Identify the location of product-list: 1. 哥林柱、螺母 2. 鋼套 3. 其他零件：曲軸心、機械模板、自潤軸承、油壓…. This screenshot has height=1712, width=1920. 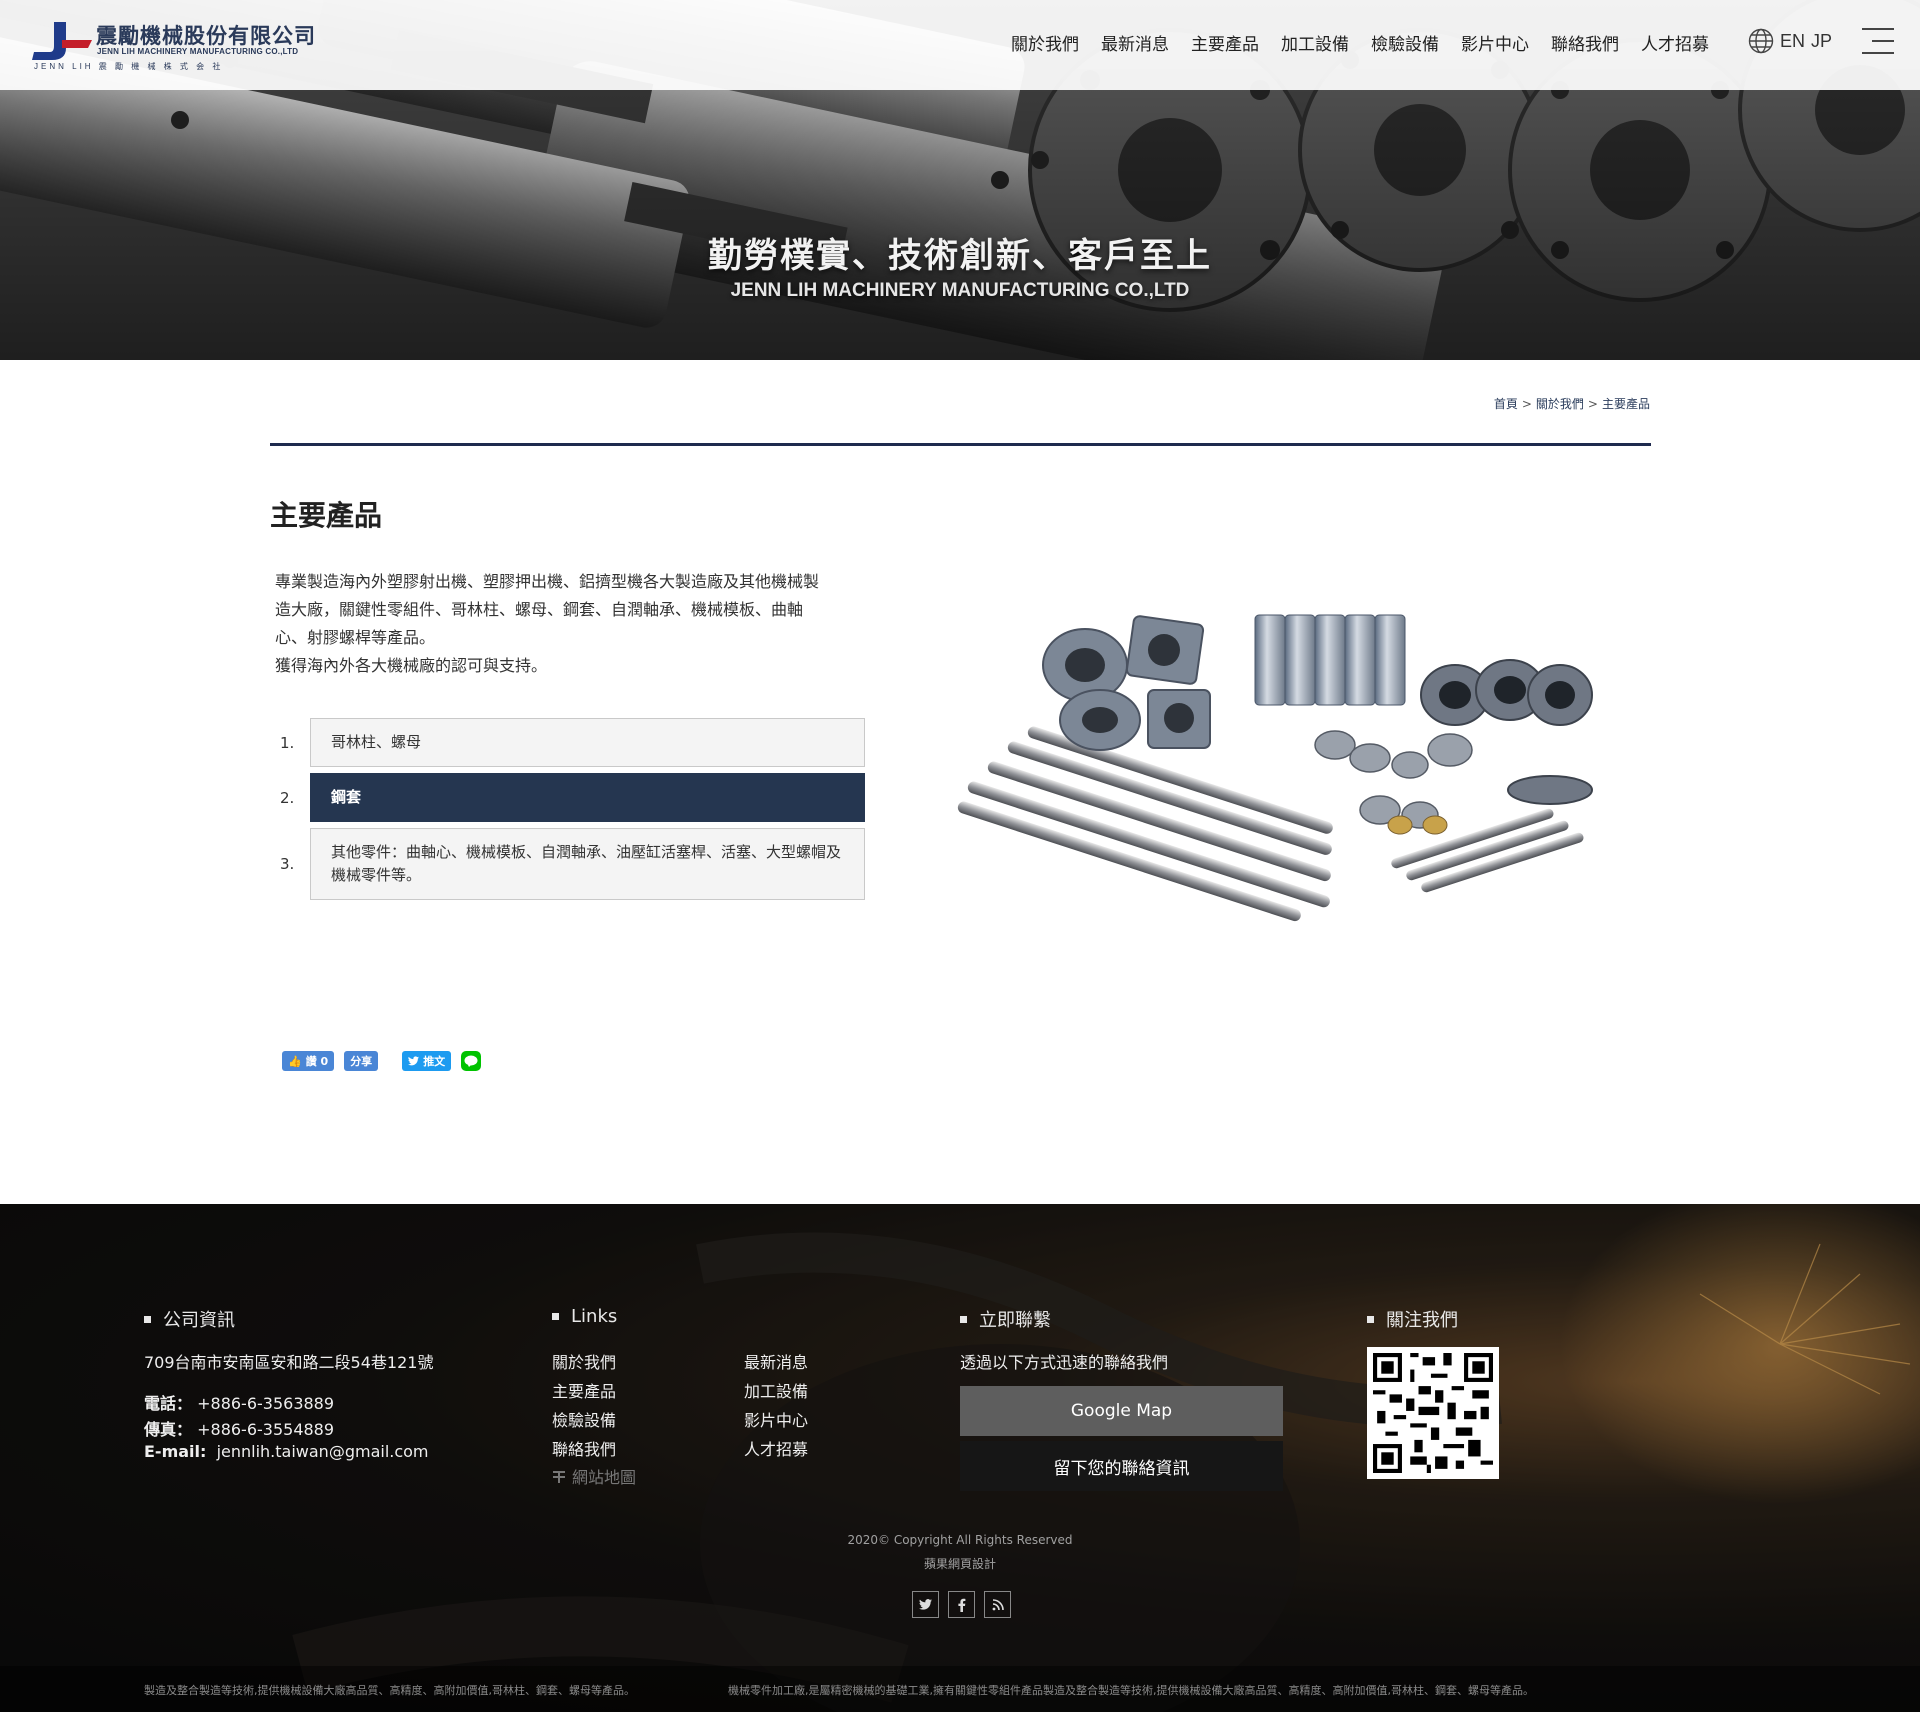
(572, 812).